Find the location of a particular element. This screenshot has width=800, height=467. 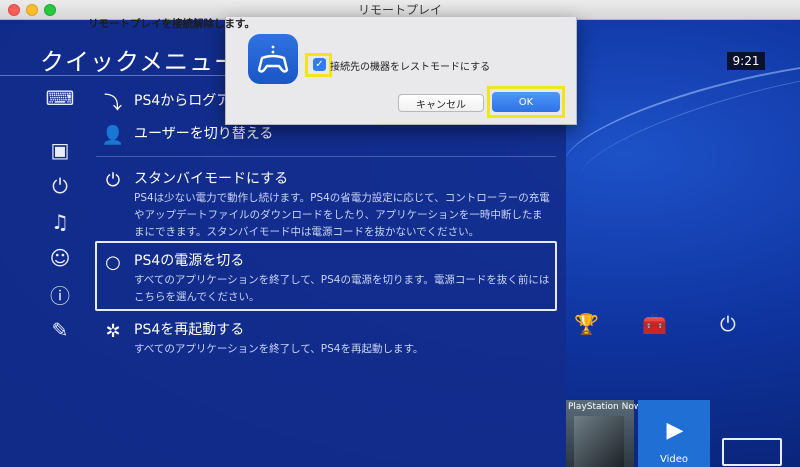

music-icon: ♫ is located at coordinates (60, 222).